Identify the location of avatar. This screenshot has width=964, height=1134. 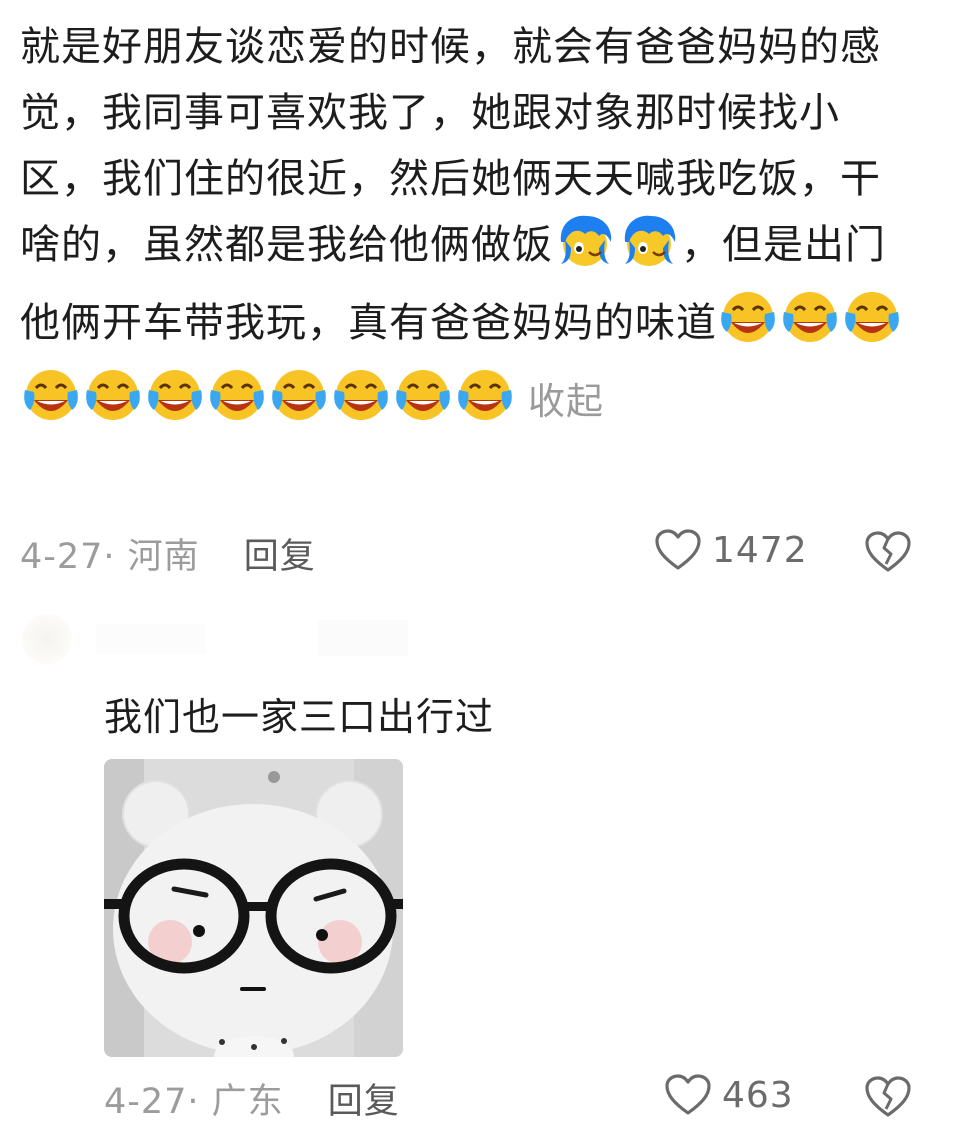
(47, 639).